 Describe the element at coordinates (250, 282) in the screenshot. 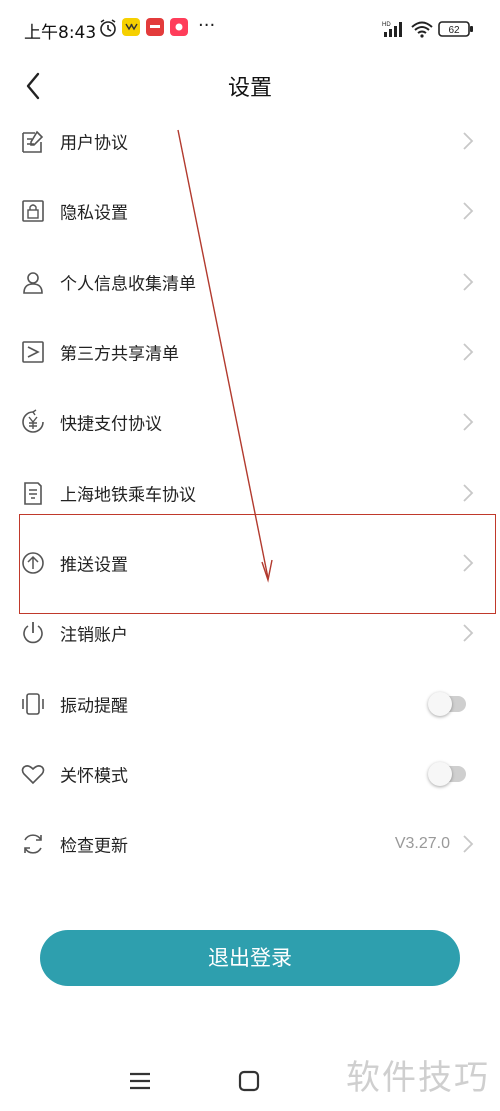

I see `menu-item-personal-info-list: 个人信息收集清单` at that location.